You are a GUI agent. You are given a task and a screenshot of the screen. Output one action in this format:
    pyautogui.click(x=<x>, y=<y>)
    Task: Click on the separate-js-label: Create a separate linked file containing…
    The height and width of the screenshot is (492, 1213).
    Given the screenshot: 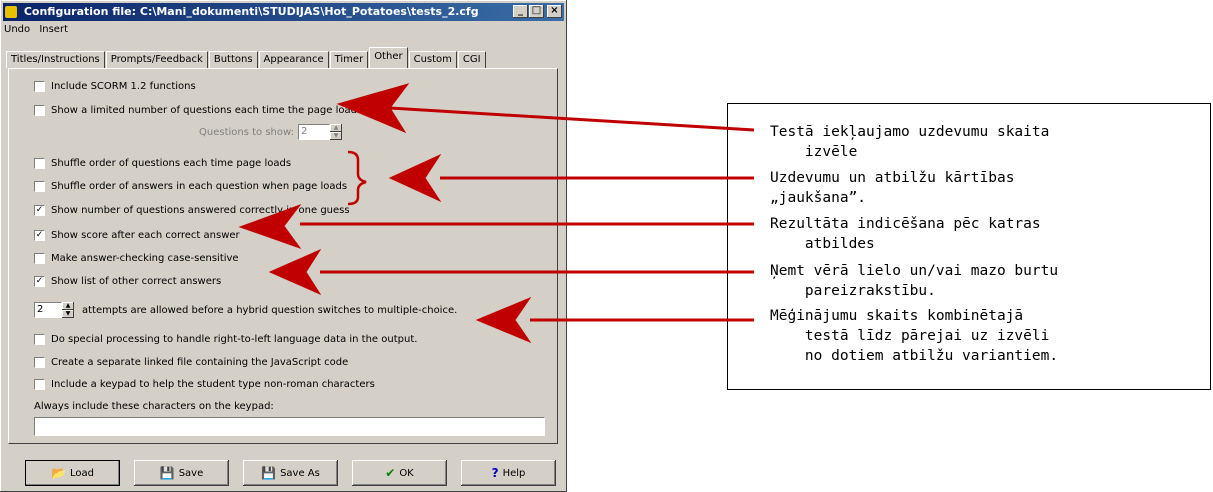 What is the action you would take?
    pyautogui.click(x=200, y=362)
    